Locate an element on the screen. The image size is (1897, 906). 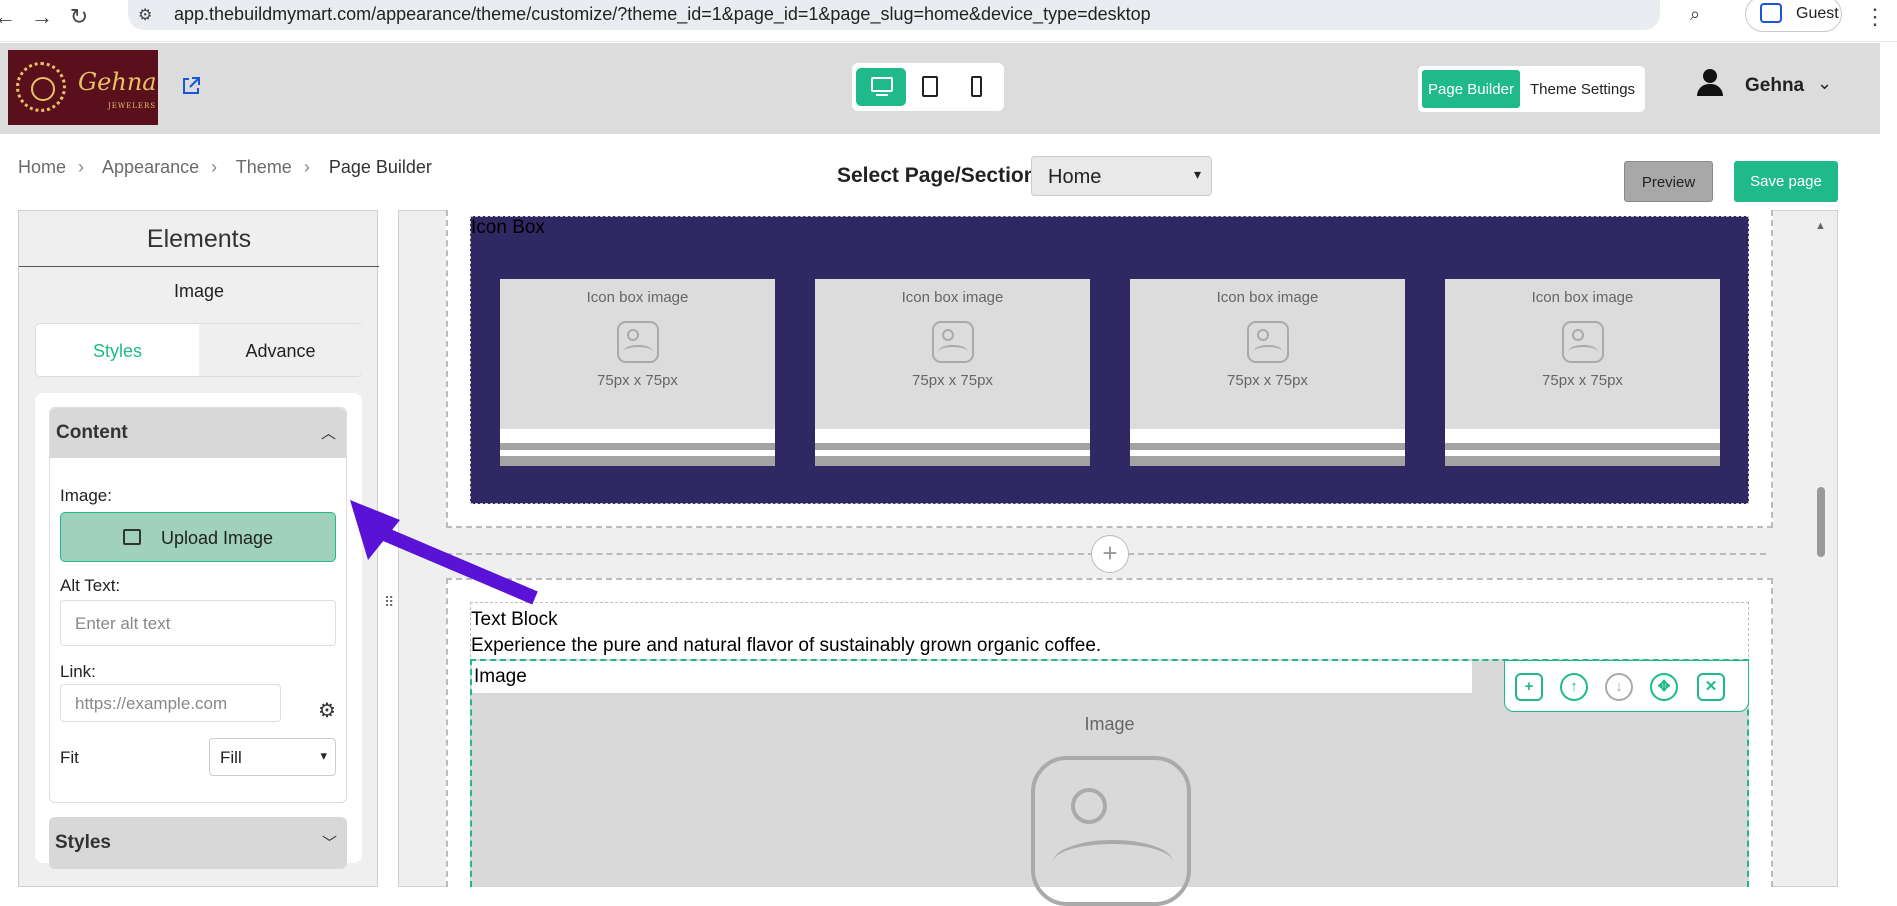
tablet-icon is located at coordinates (930, 86).